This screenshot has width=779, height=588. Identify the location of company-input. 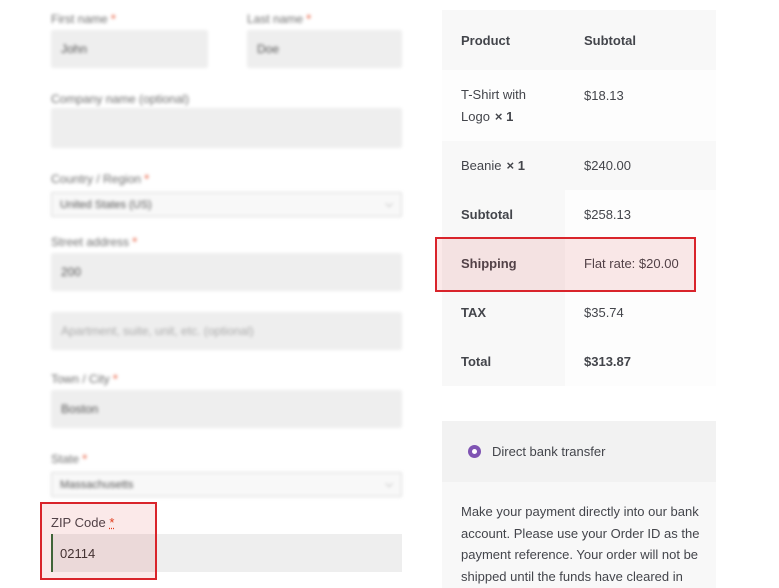
(226, 128).